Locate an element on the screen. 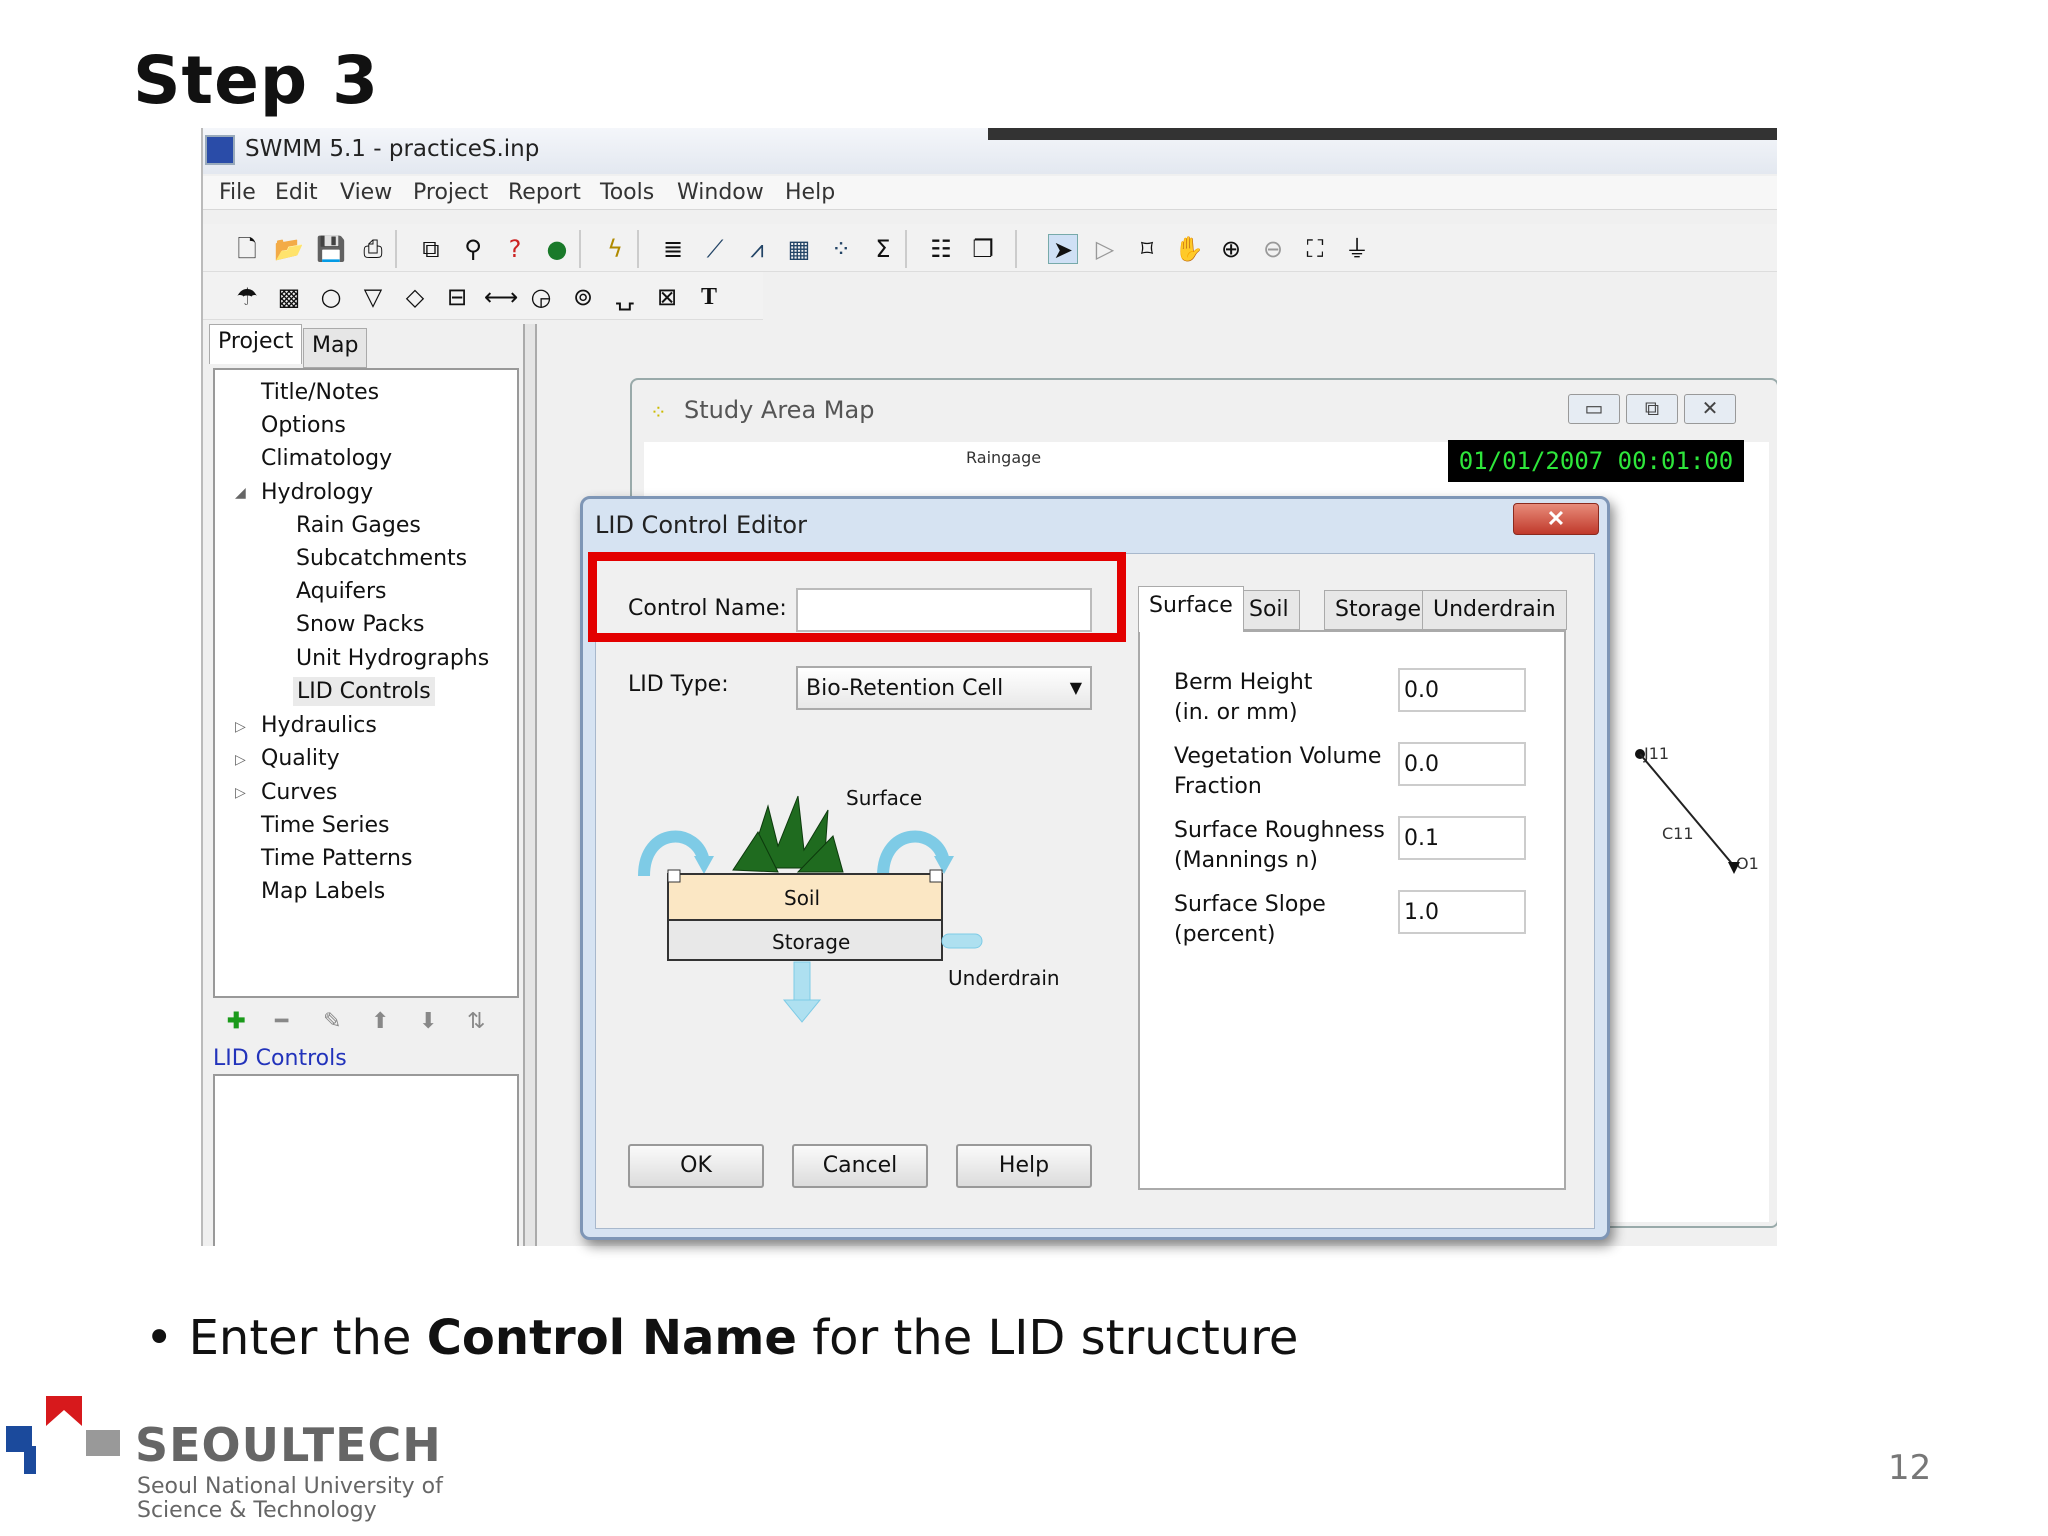  move-up-icon: ⬆ is located at coordinates (380, 1021).